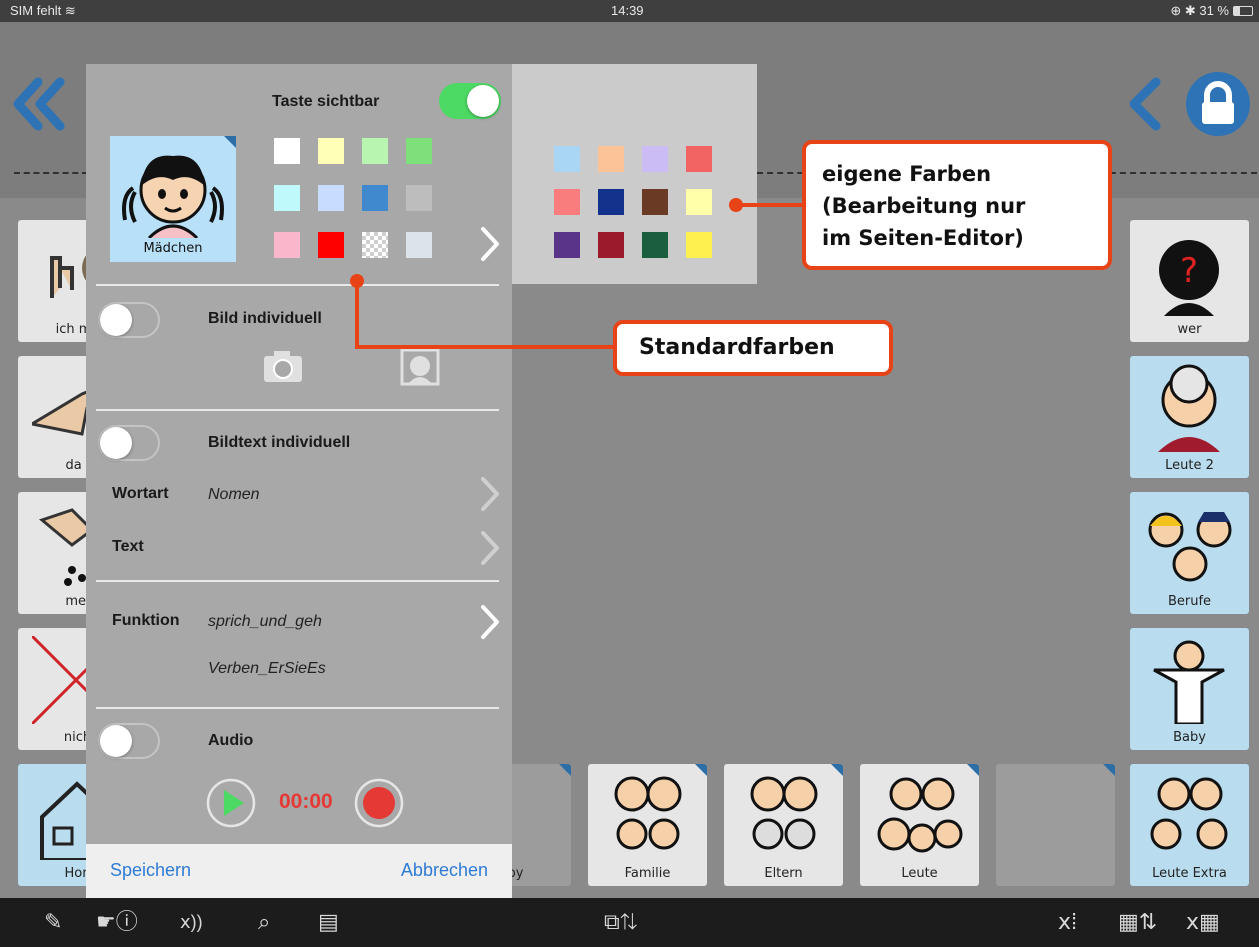  Describe the element at coordinates (299, 871) in the screenshot. I see `panel-footer: Speichern Abbrechen` at that location.